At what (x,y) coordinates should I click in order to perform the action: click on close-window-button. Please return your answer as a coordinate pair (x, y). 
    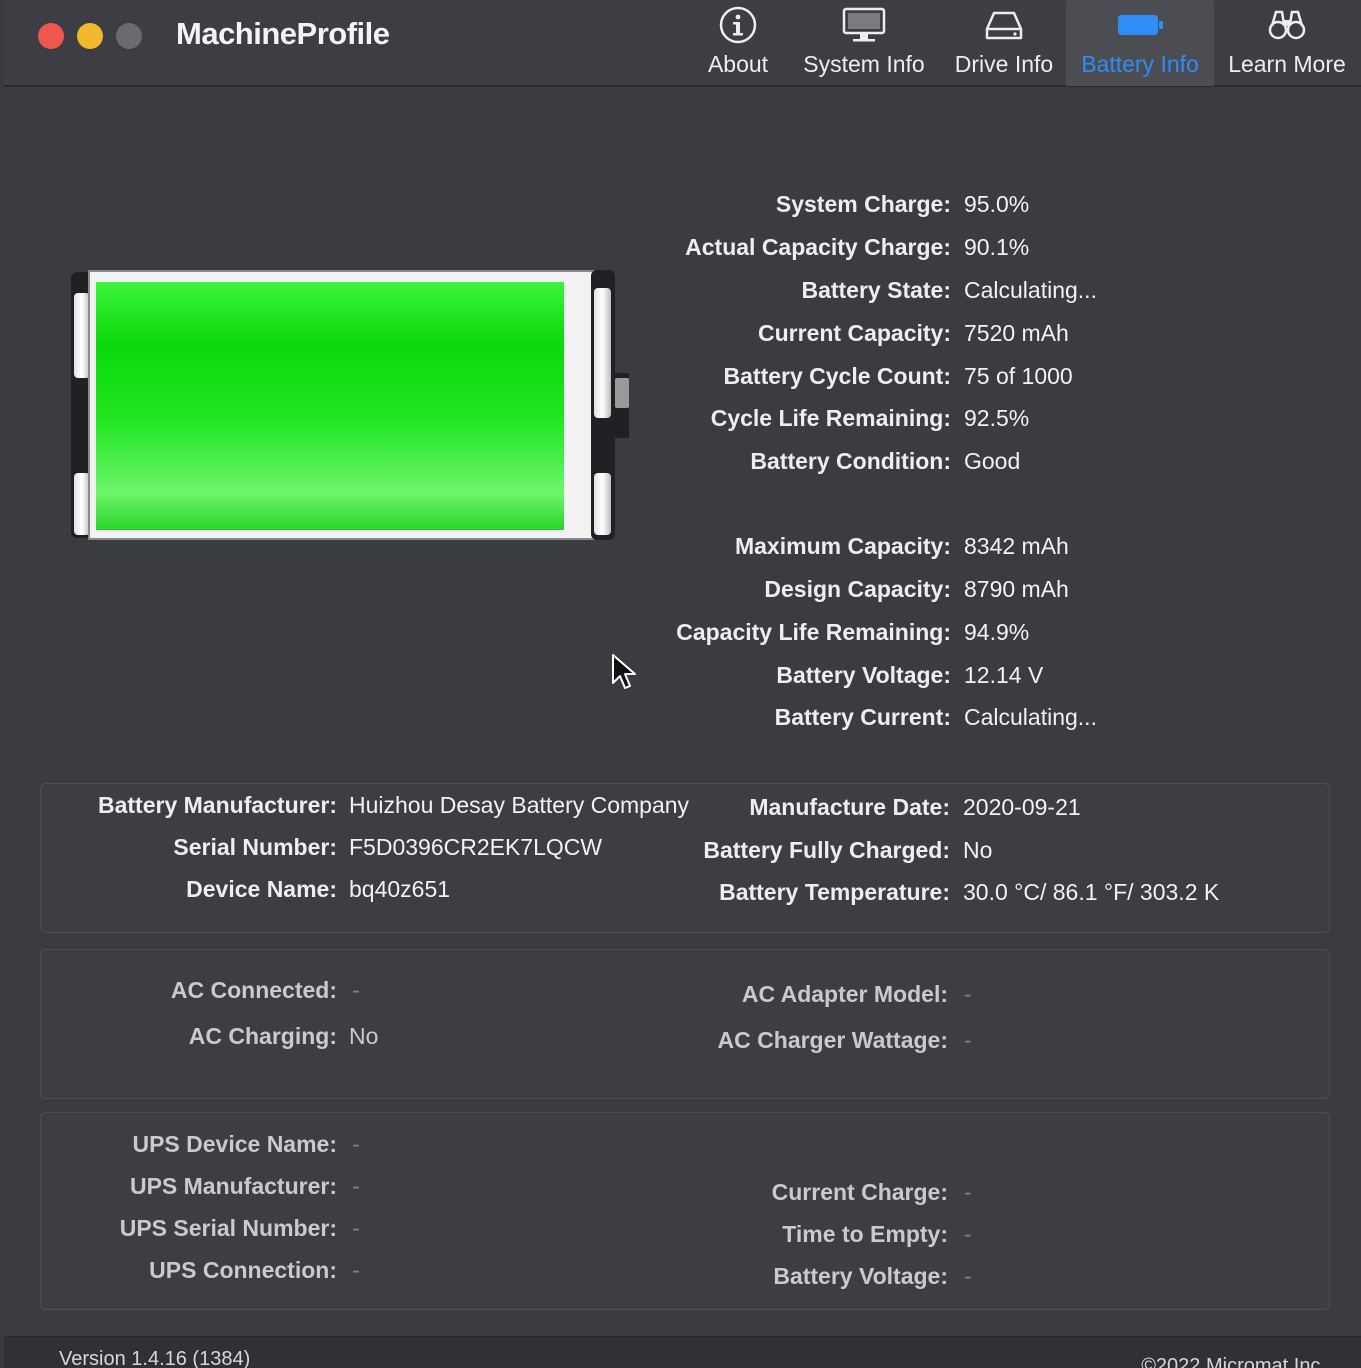
    Looking at the image, I should click on (51, 36).